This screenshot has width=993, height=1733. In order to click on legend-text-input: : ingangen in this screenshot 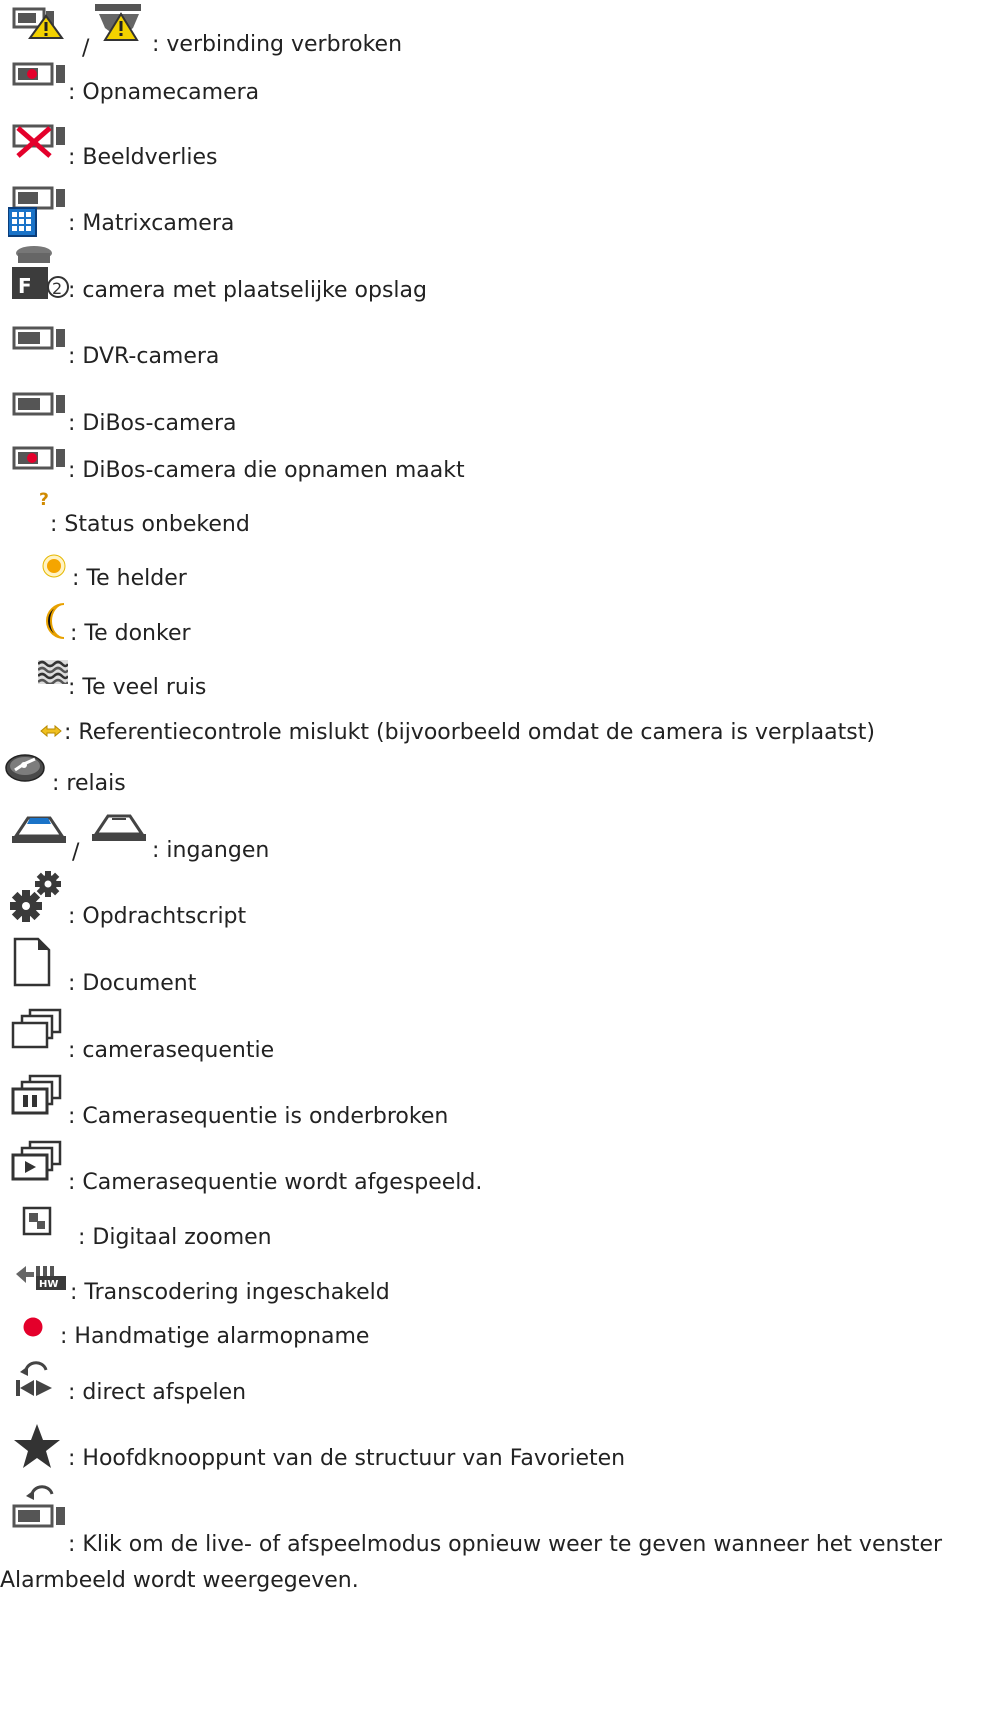, I will do `click(211, 850)`.